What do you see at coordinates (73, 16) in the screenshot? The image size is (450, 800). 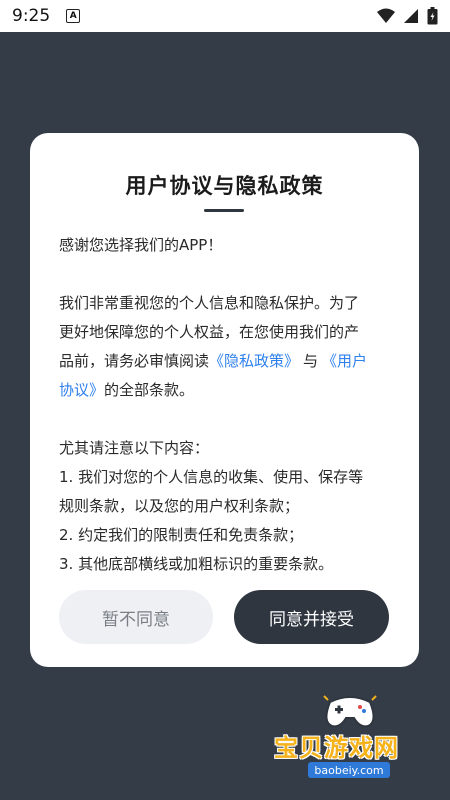 I see `notification-icon: A` at bounding box center [73, 16].